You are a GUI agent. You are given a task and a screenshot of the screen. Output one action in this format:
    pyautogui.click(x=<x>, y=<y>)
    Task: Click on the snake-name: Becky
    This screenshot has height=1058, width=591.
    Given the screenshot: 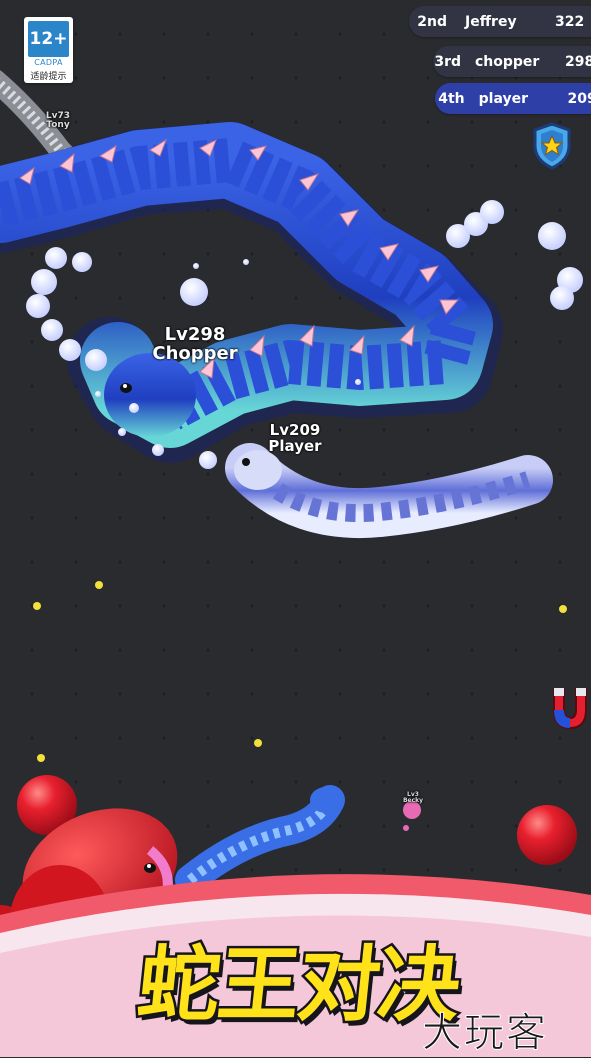 What is the action you would take?
    pyautogui.click(x=413, y=801)
    